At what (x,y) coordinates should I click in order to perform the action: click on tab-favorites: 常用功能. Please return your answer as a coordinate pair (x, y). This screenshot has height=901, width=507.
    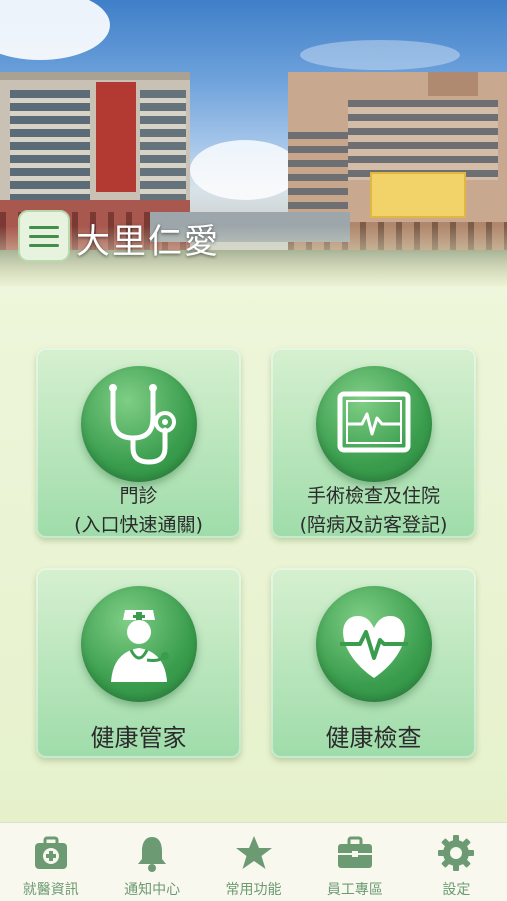
    Looking at the image, I should click on (253, 862).